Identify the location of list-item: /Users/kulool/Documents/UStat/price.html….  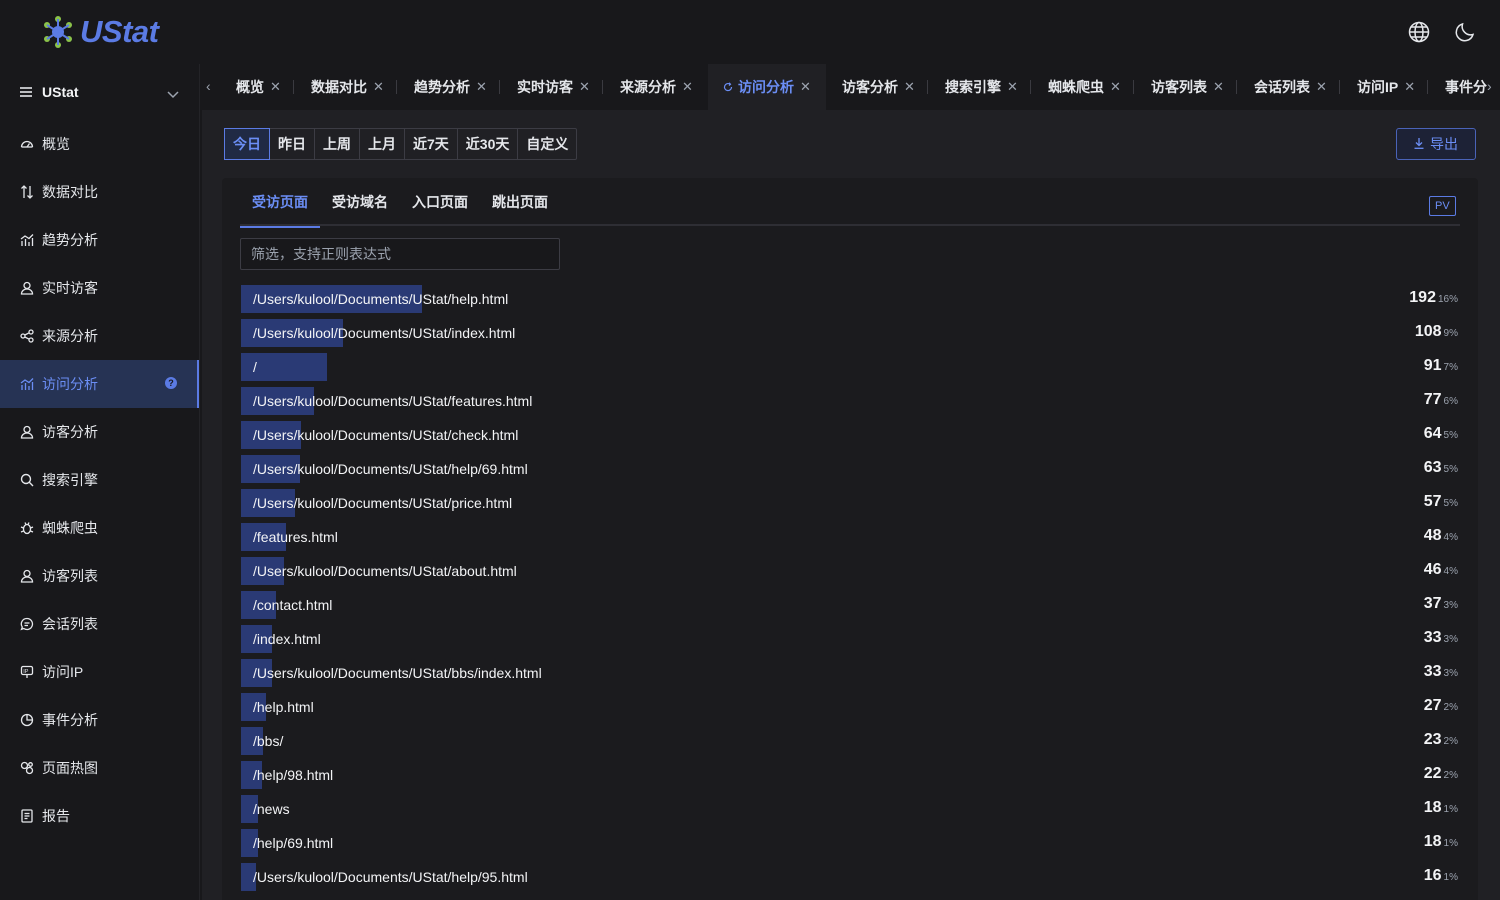
(851, 503).